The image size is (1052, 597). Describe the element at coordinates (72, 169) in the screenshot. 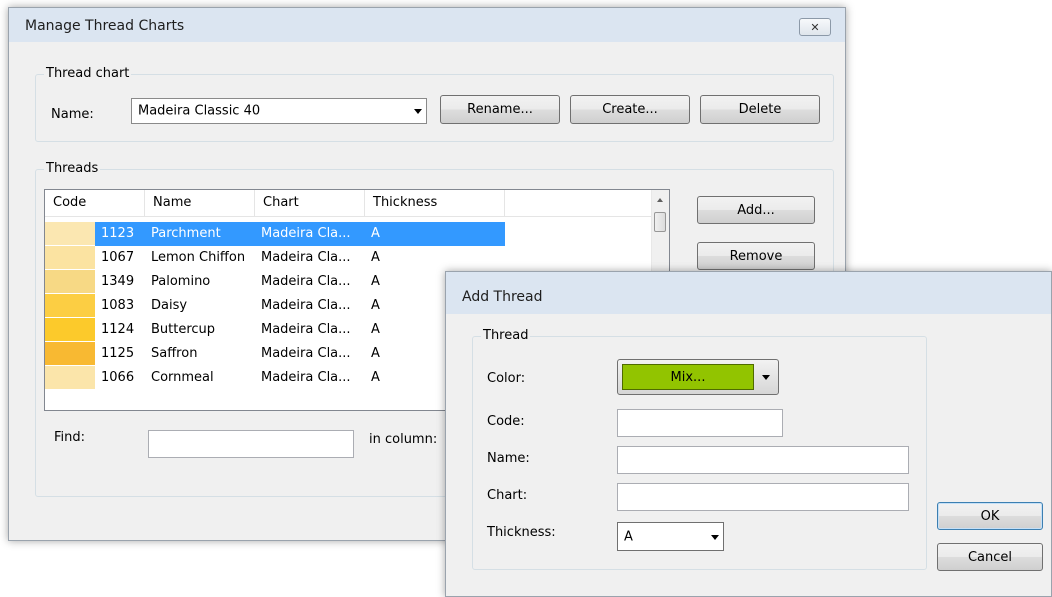

I see `threads-group-label: Threads` at that location.